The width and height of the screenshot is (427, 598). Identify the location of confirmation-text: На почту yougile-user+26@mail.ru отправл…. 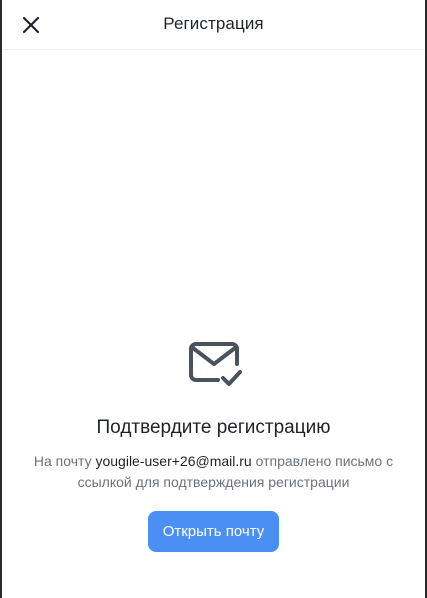
(214, 472).